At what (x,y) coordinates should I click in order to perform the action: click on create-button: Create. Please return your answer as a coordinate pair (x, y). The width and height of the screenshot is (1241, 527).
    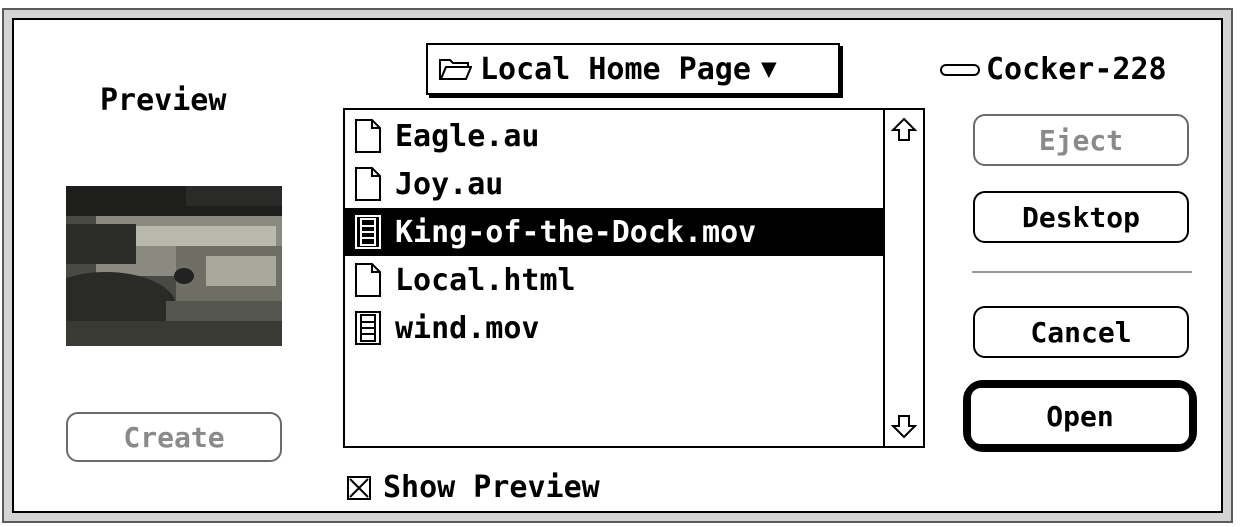
    Looking at the image, I should click on (174, 437).